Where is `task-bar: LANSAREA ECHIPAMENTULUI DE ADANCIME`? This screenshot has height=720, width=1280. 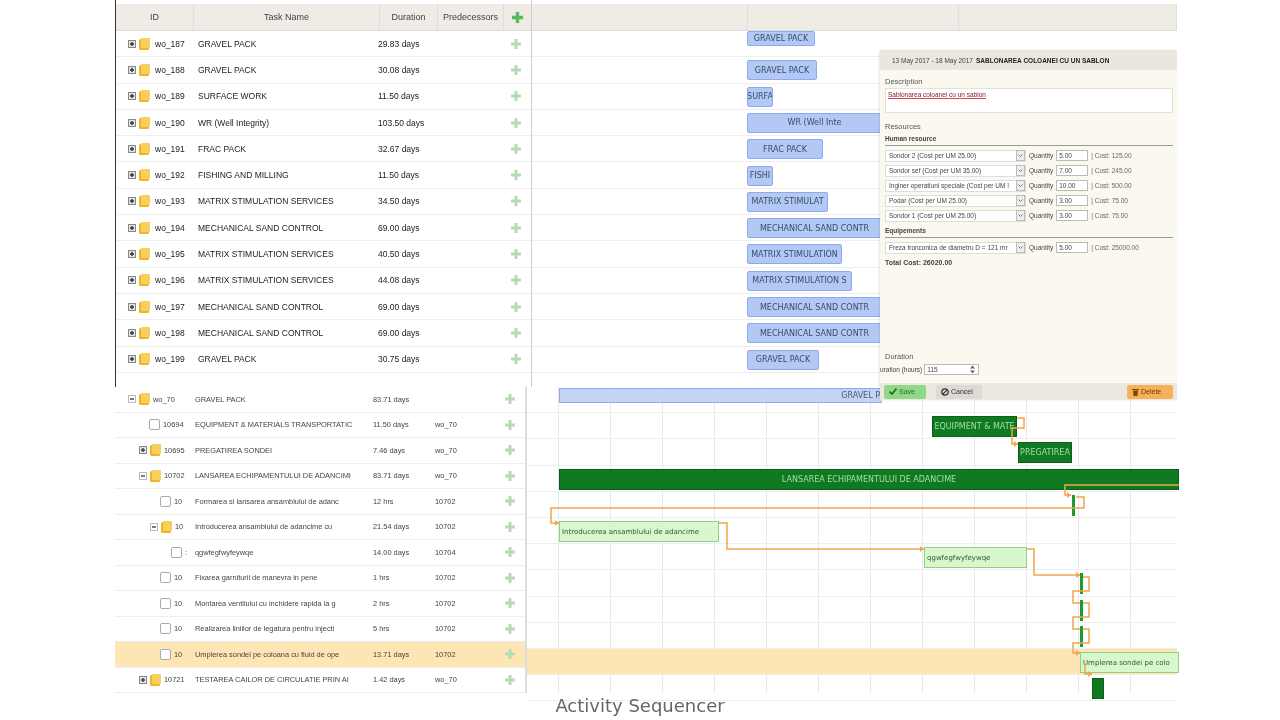
task-bar: LANSAREA ECHIPAMENTULUI DE ADANCIME is located at coordinates (869, 479).